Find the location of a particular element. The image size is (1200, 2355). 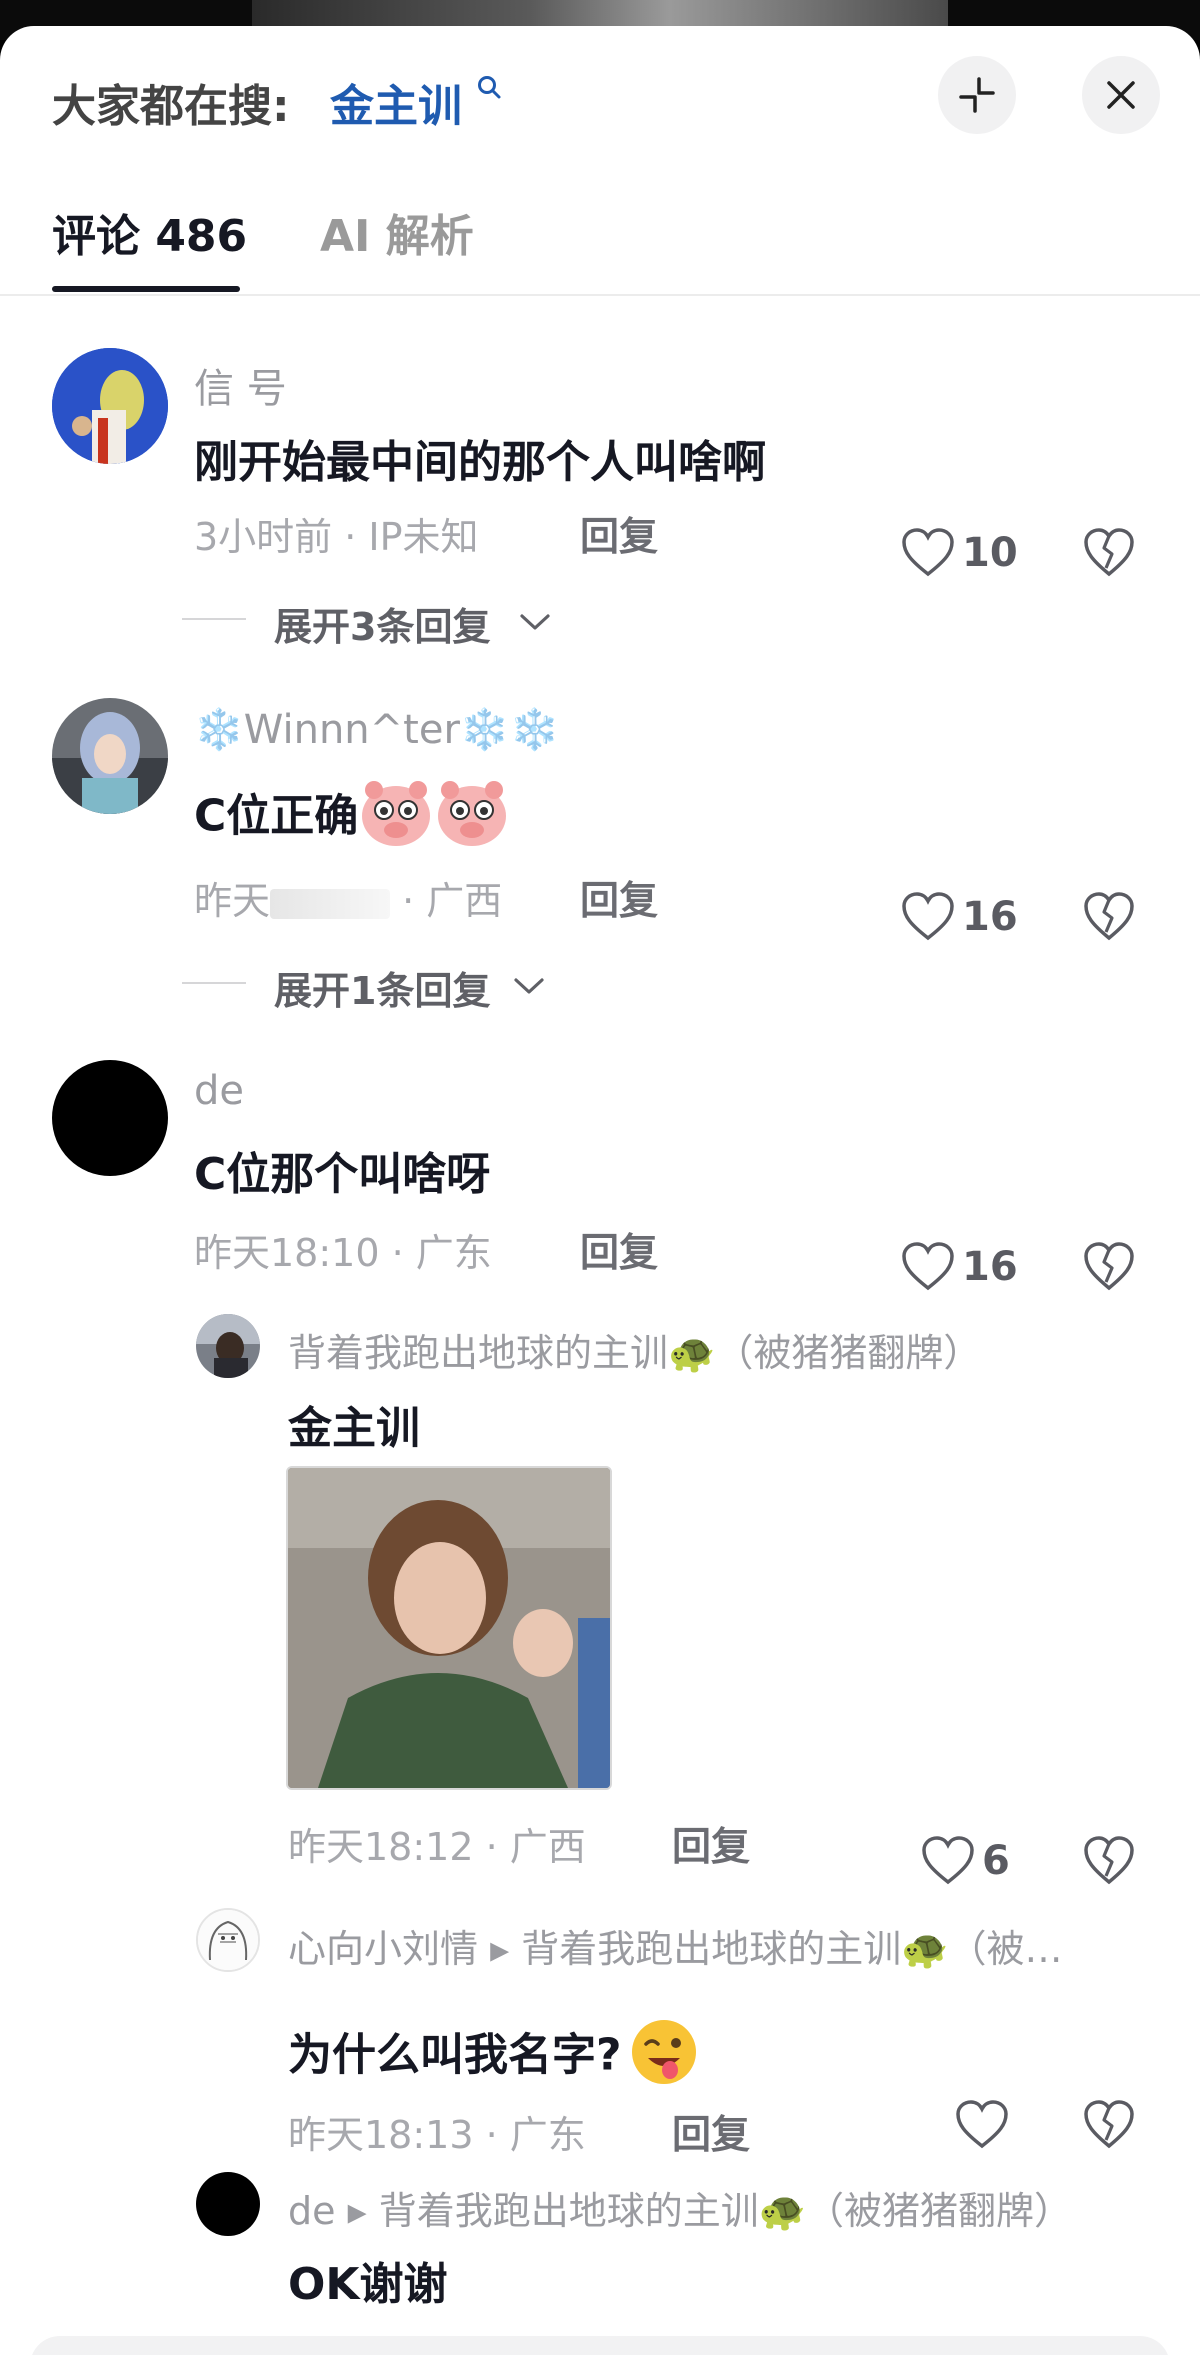

comment-meta: 昨天 · 广西 is located at coordinates (348, 901).